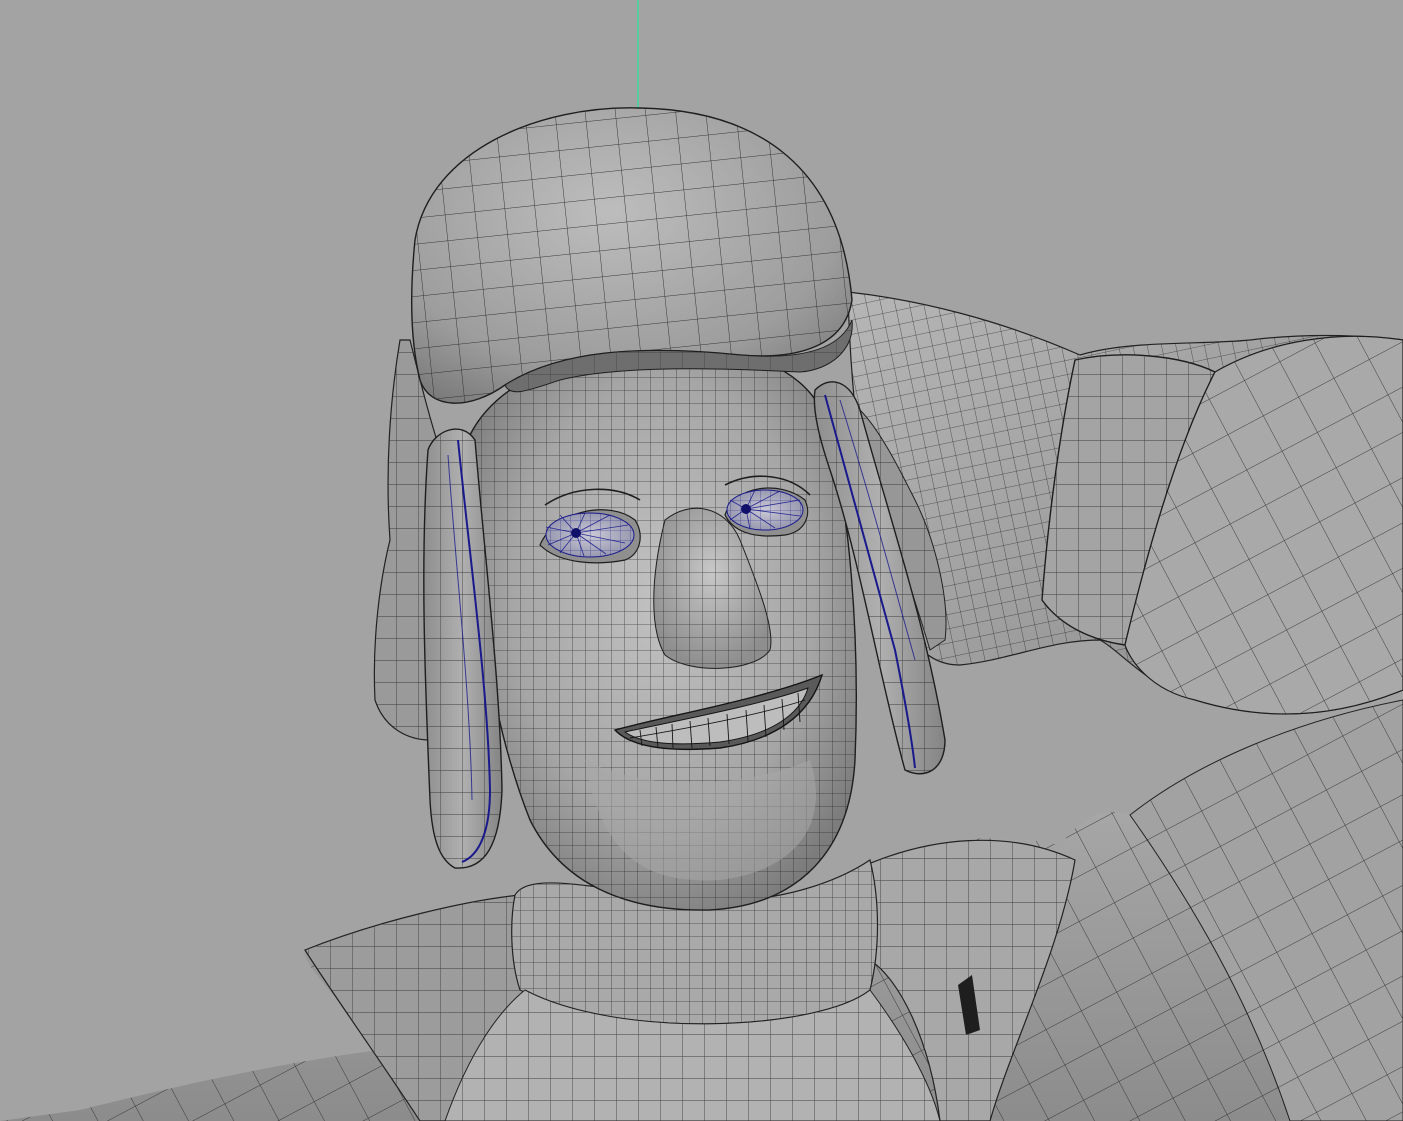  I want to click on eye-right, so click(765, 510).